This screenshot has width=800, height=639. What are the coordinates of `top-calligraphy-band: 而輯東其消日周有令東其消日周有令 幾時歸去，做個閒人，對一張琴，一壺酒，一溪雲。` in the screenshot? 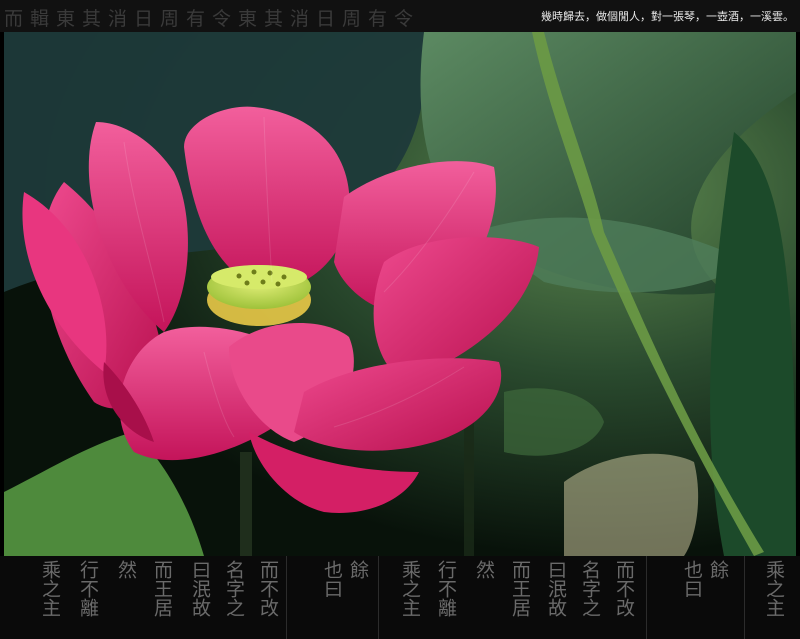 It's located at (400, 16).